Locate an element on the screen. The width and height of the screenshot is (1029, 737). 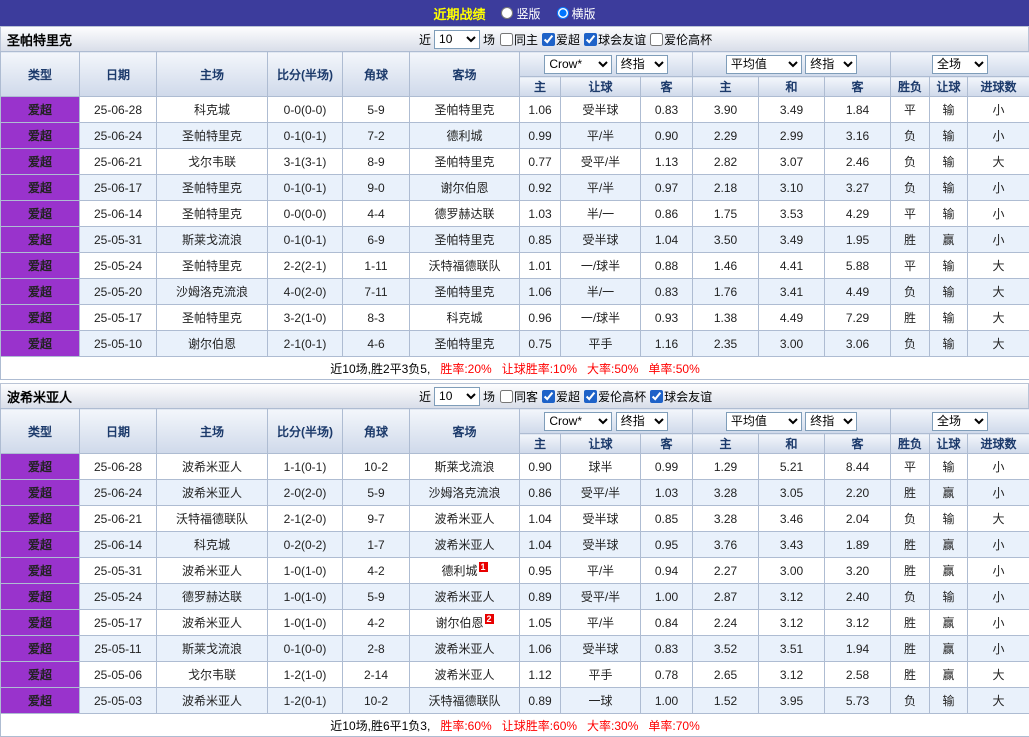
away-team-link: 谢尔伯恩2 is located at coordinates (465, 623).